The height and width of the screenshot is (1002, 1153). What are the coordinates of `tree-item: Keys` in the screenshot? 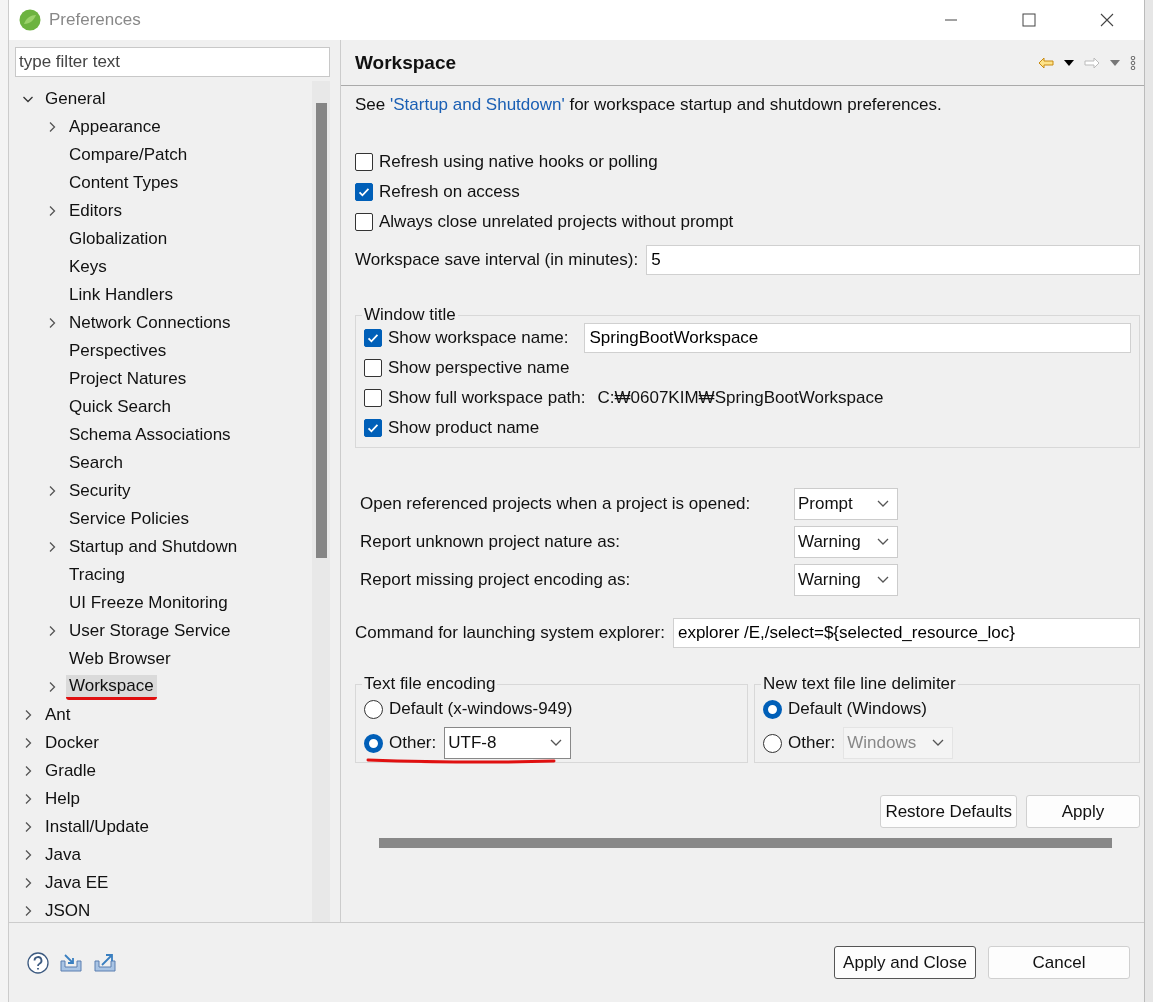 It's located at (88, 267).